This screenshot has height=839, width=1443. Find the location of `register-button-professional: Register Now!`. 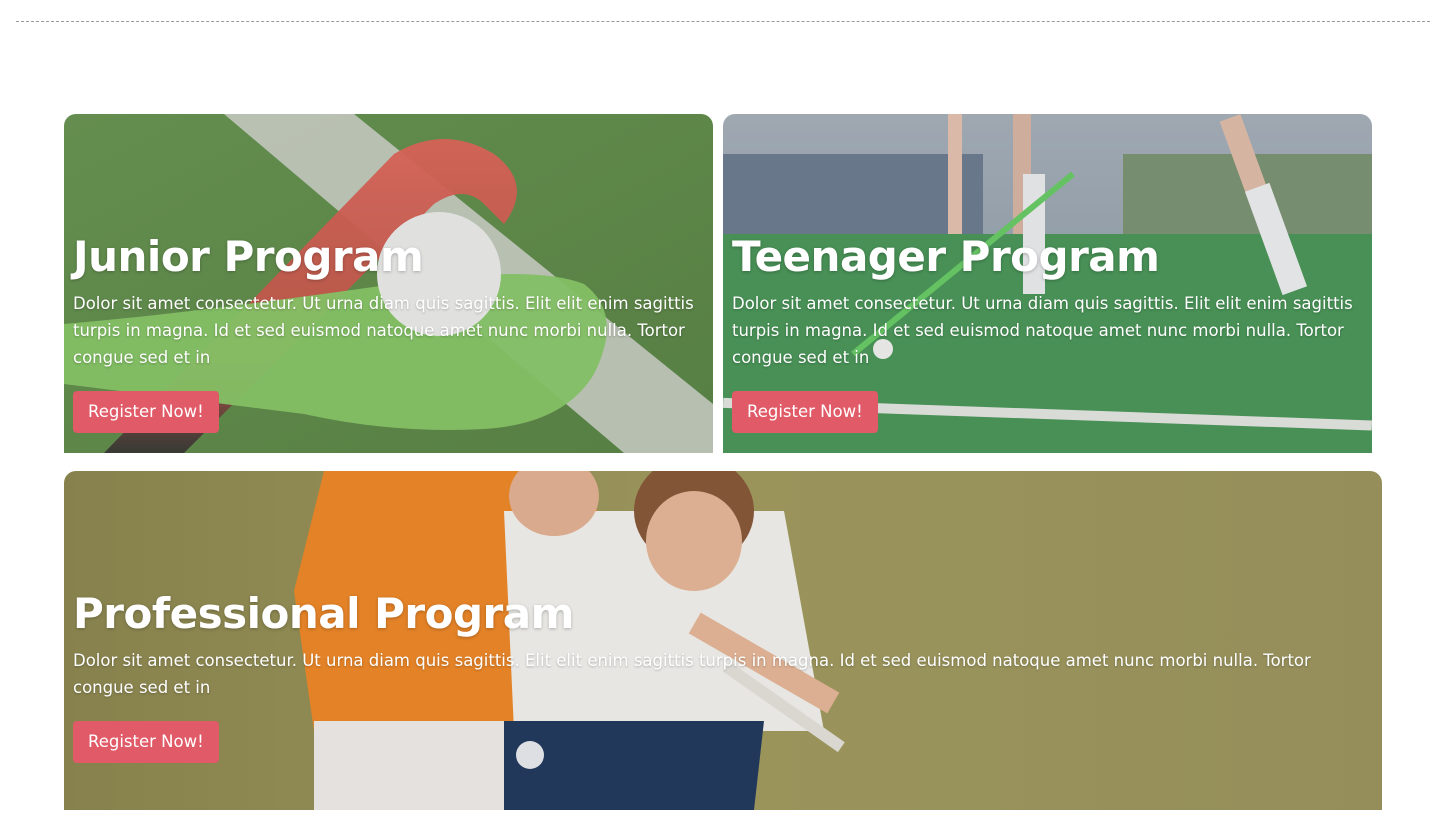

register-button-professional: Register Now! is located at coordinates (146, 742).